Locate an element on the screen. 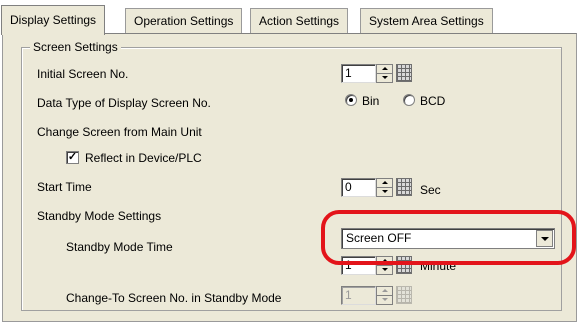 The image size is (581, 323). start-time-input: 0 is located at coordinates (358, 187).